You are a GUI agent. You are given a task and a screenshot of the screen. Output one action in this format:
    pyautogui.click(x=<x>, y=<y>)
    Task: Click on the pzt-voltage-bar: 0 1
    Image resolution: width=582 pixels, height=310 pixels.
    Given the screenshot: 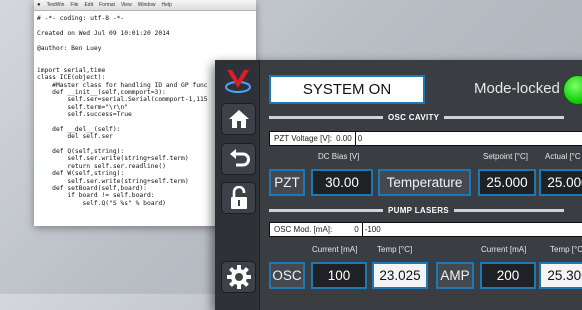 What is the action you would take?
    pyautogui.click(x=468, y=138)
    